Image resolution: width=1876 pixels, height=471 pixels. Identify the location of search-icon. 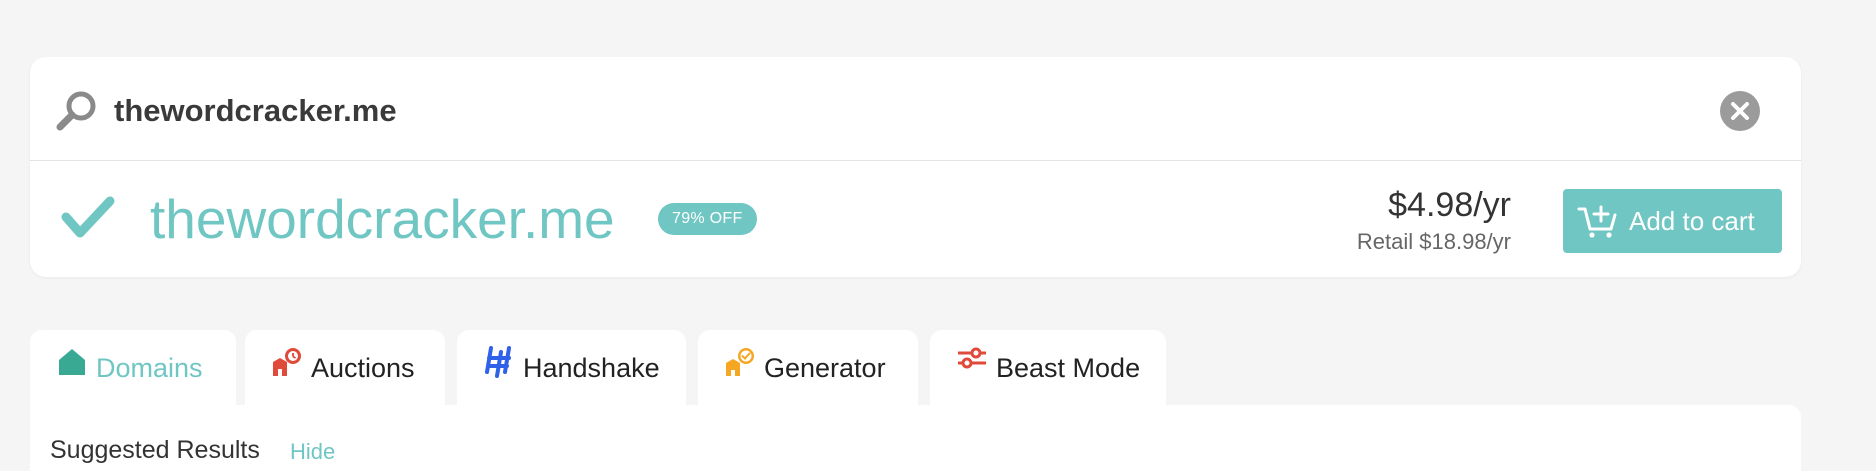
(76, 111).